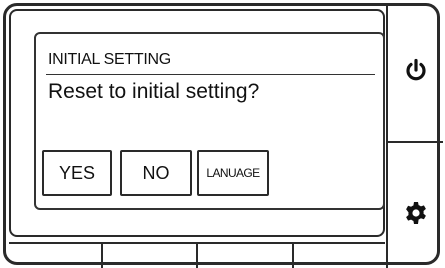 The width and height of the screenshot is (445, 268). What do you see at coordinates (109, 59) in the screenshot?
I see `dialog-title: INITIAL SETTING` at bounding box center [109, 59].